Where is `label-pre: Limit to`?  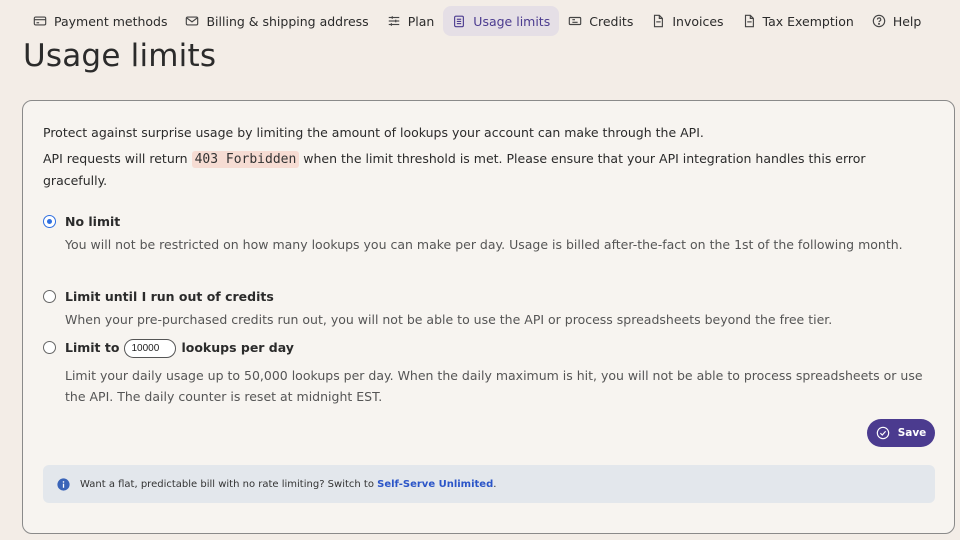 label-pre: Limit to is located at coordinates (92, 347).